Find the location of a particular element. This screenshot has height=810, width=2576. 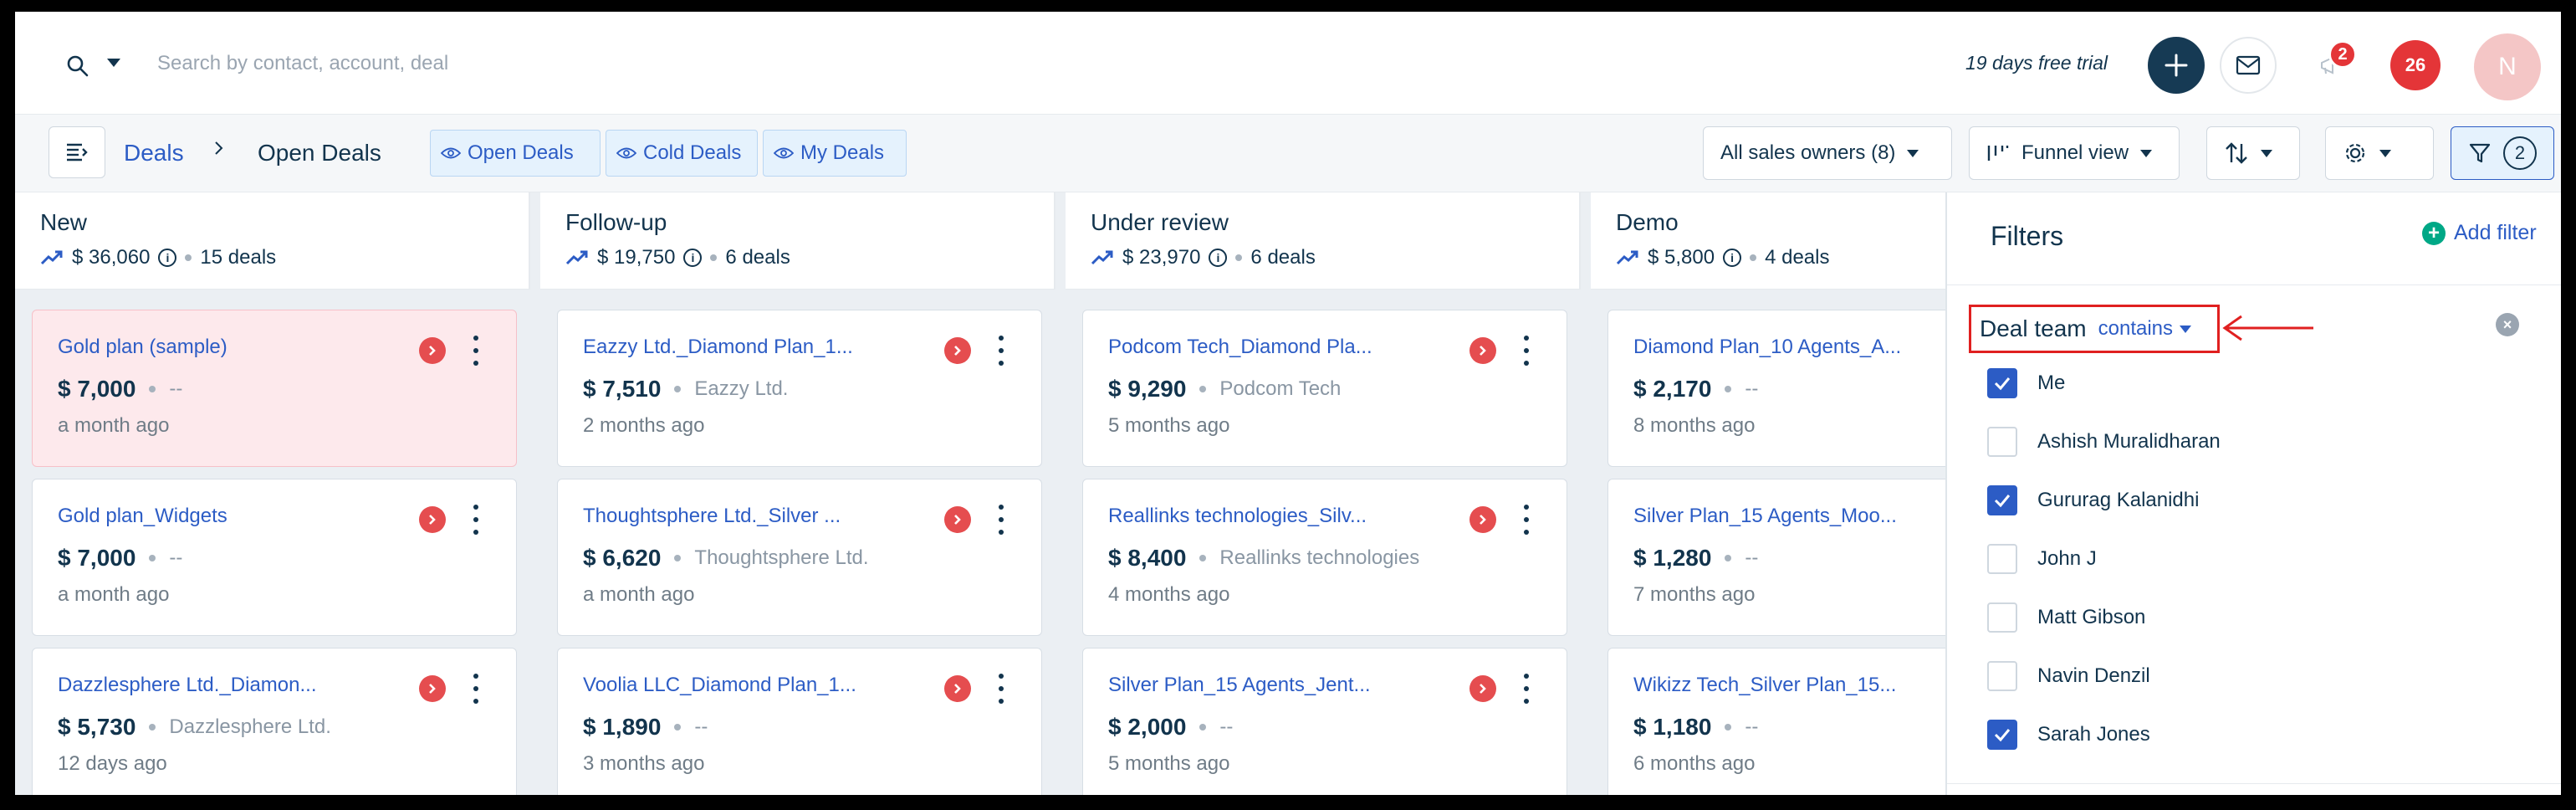

alerts-count-badge: 26 is located at coordinates (2415, 65).